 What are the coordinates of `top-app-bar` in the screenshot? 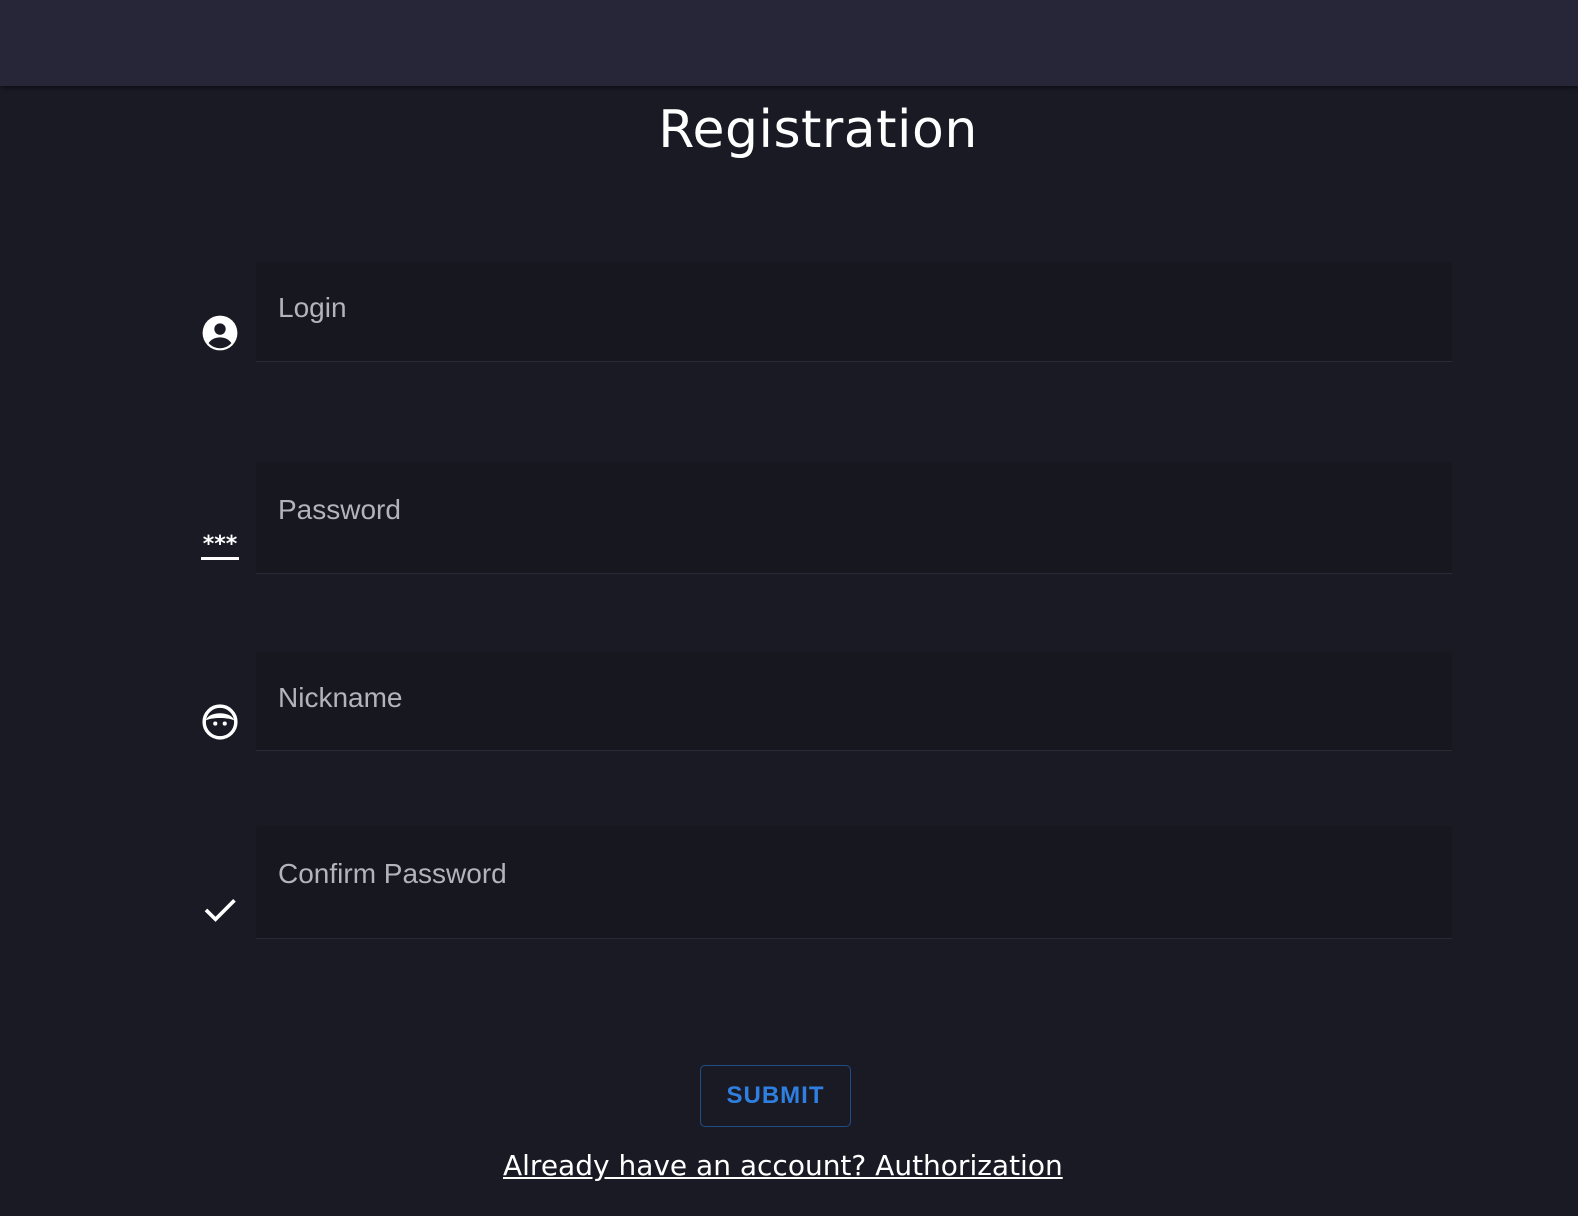 It's located at (789, 43).